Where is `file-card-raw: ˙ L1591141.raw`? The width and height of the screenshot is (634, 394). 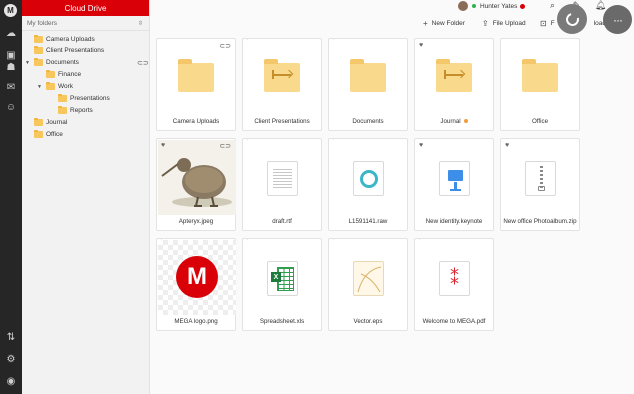
file-card-raw: ˙ L1591141.raw is located at coordinates (368, 184).